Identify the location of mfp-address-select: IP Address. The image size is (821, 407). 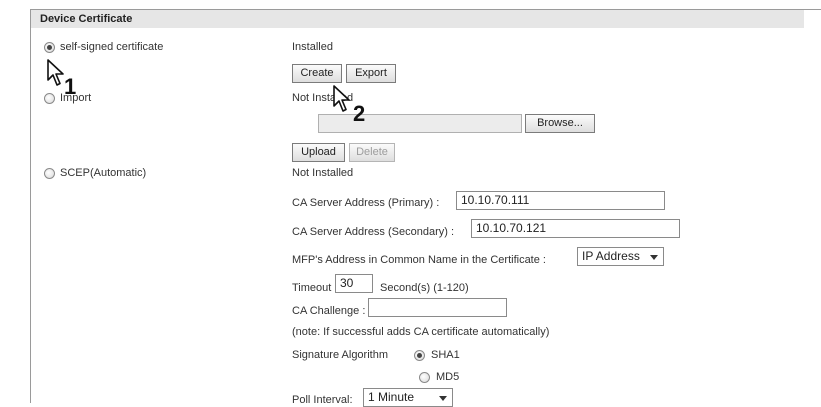
(620, 256).